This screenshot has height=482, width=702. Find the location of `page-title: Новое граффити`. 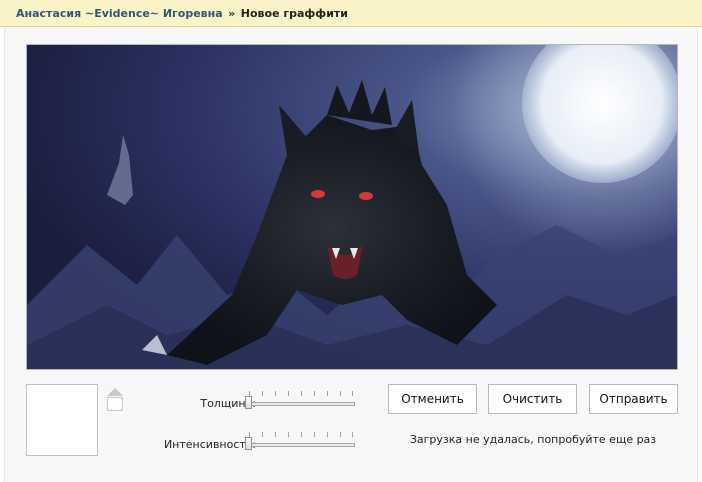

page-title: Новое граффити is located at coordinates (294, 13).